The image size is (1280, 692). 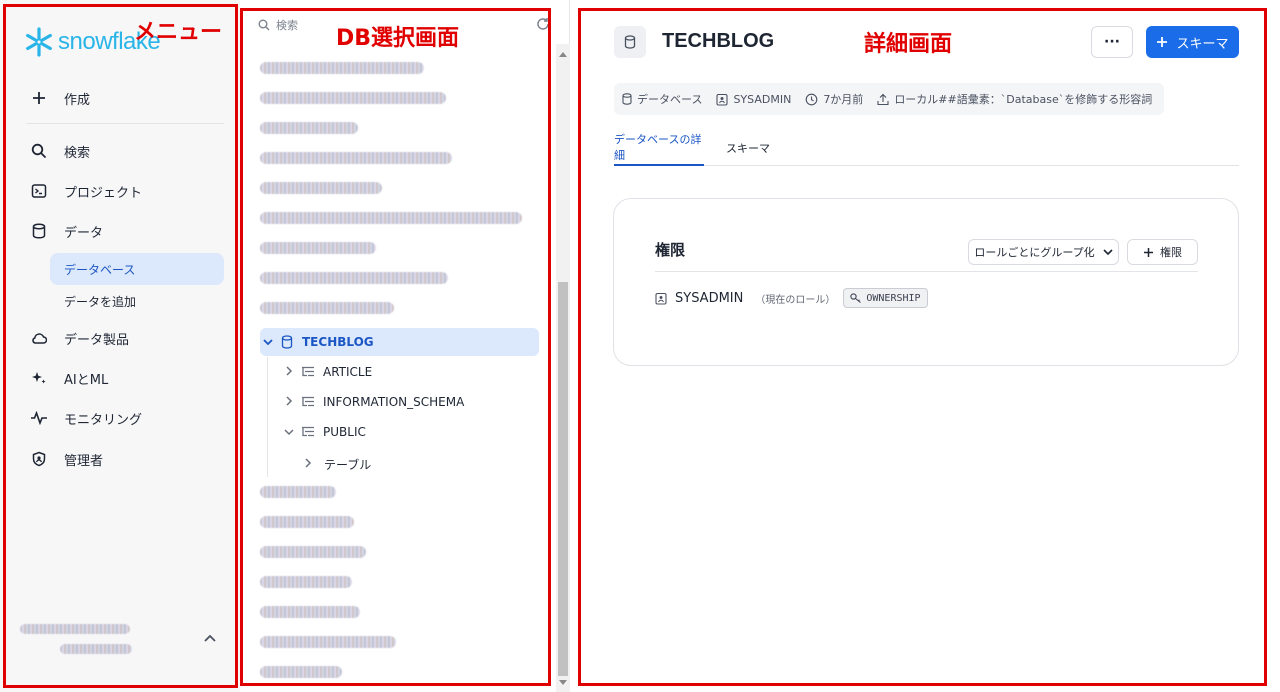 What do you see at coordinates (908, 44) in the screenshot?
I see `annotation-label-detail: 詳細画面` at bounding box center [908, 44].